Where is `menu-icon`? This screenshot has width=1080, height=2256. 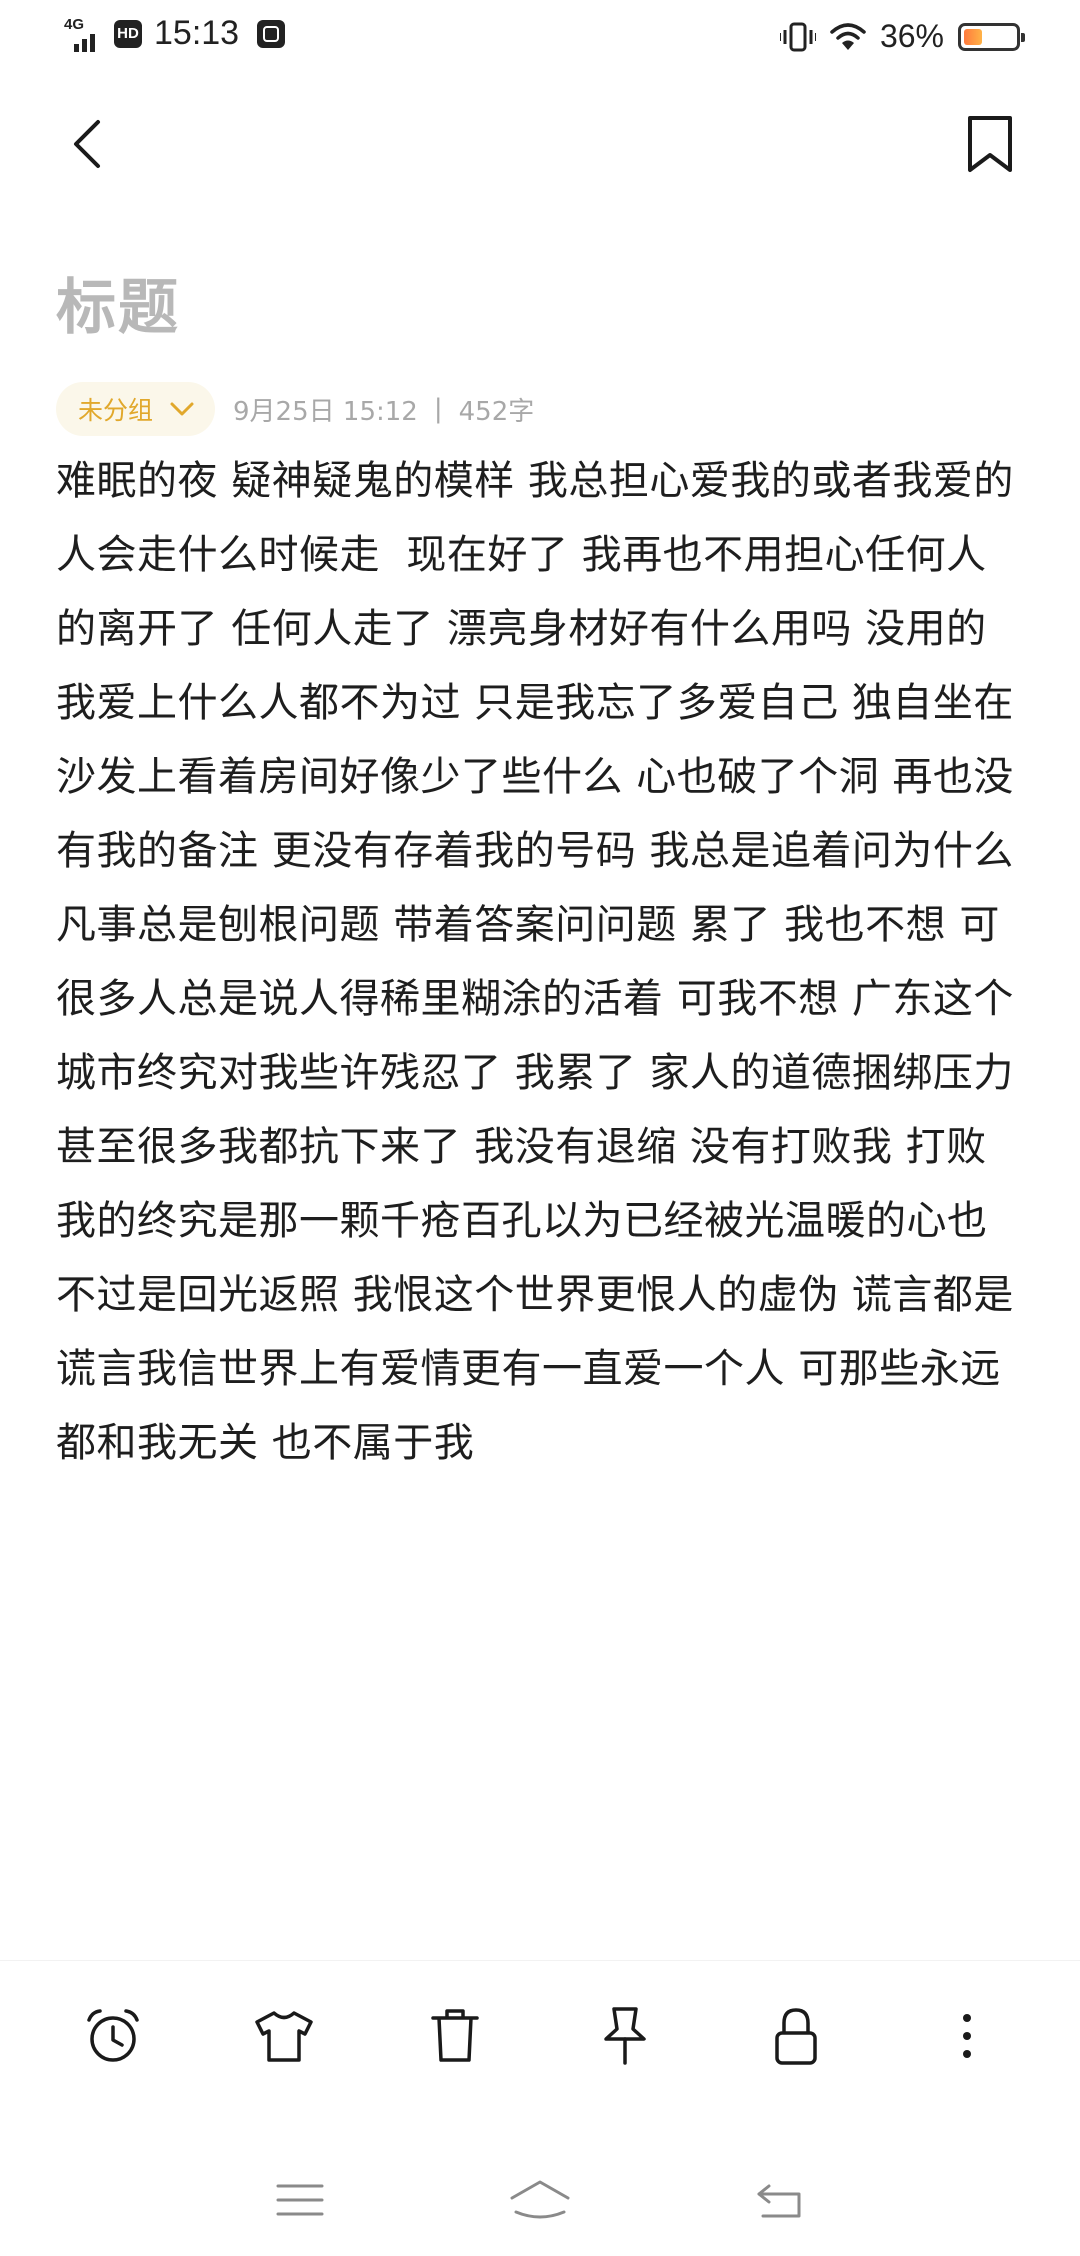 menu-icon is located at coordinates (300, 2200).